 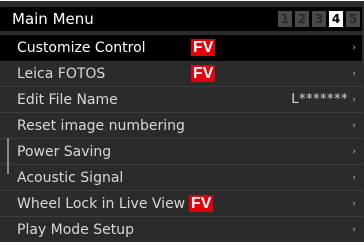 I want to click on menu-item-label: Customize Control, so click(x=81, y=48).